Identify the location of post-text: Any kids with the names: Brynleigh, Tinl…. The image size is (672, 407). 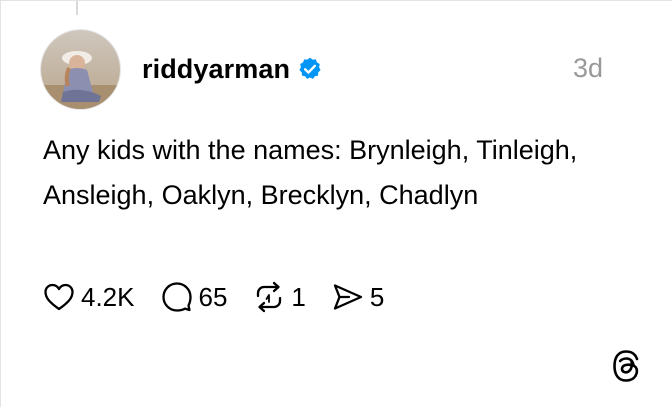
(310, 172).